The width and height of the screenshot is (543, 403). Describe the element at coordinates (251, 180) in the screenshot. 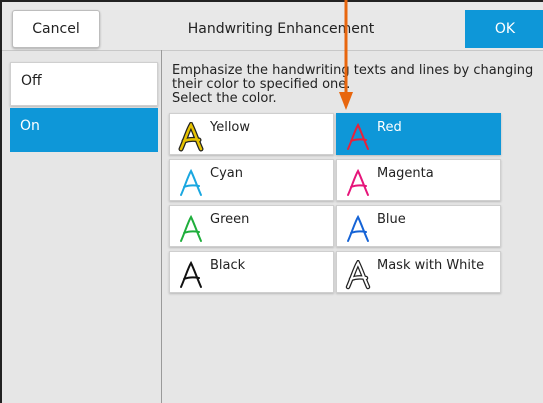

I see `color-option-cyan: Cyan` at that location.